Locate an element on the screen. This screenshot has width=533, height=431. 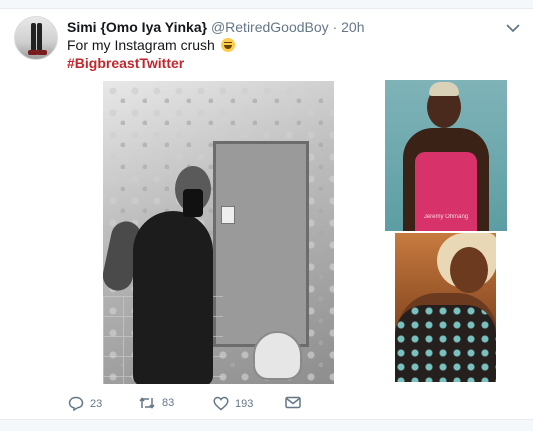
reply-button: 23 is located at coordinates (85, 403).